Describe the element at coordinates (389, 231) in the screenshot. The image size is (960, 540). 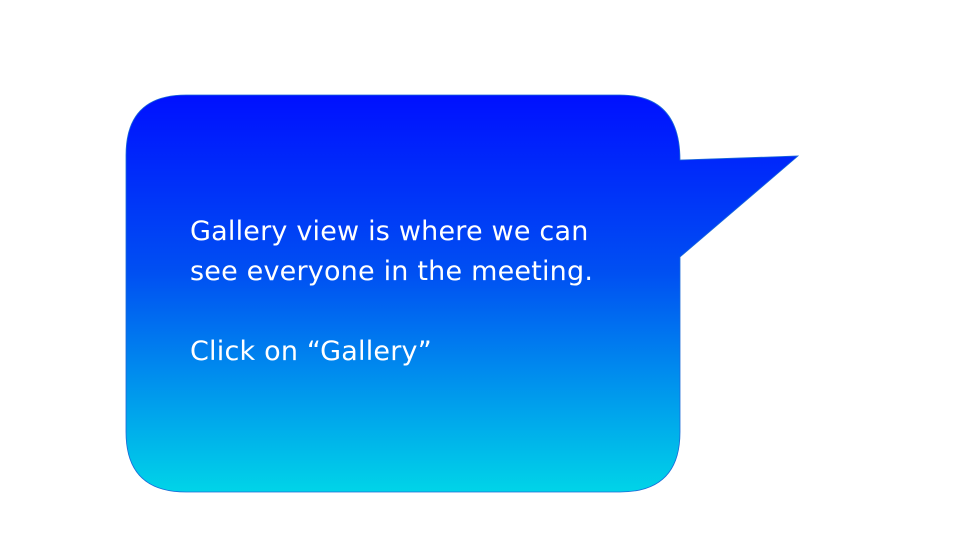
I see `description-line-1: Gallery view is where we can` at that location.